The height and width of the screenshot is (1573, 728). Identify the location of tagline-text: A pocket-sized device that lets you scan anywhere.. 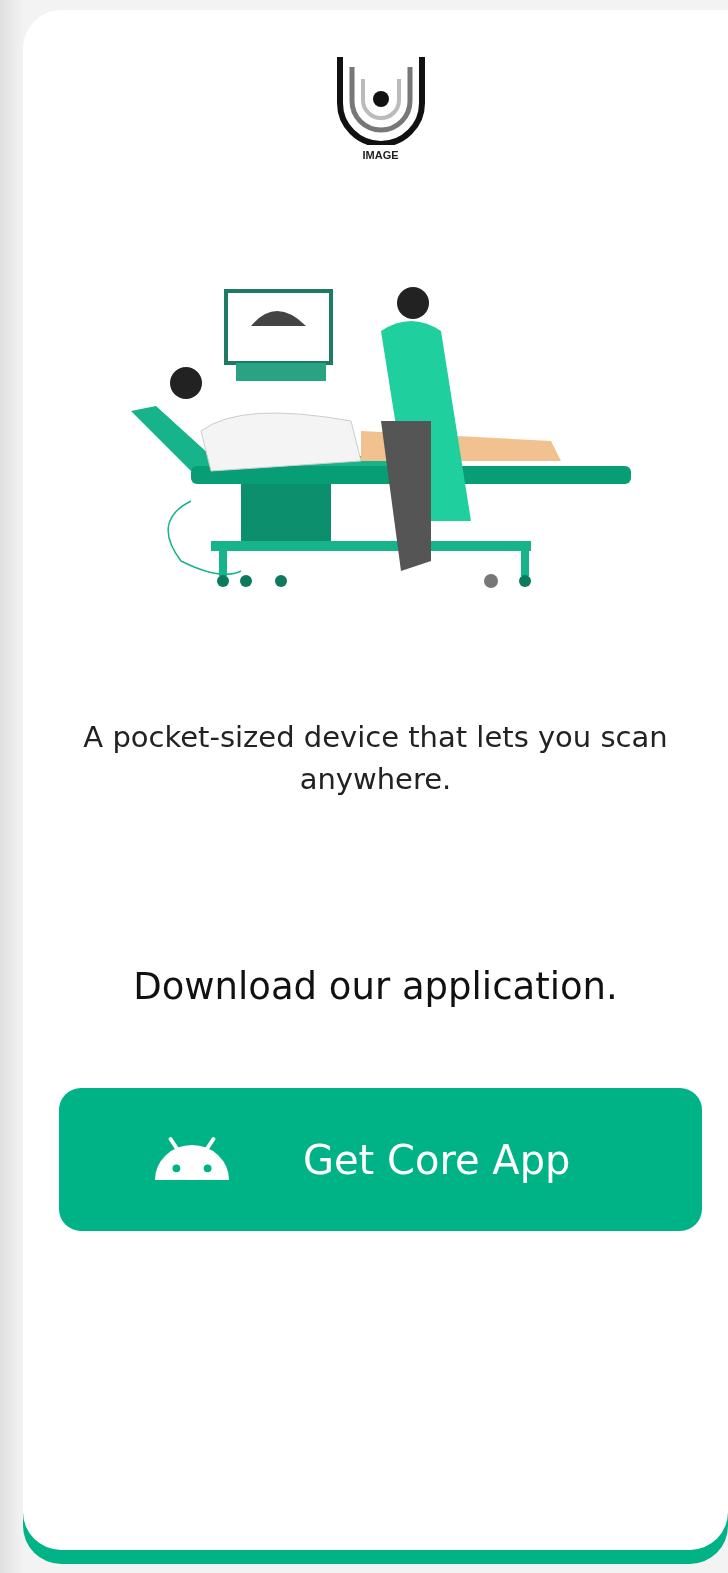
(375, 759).